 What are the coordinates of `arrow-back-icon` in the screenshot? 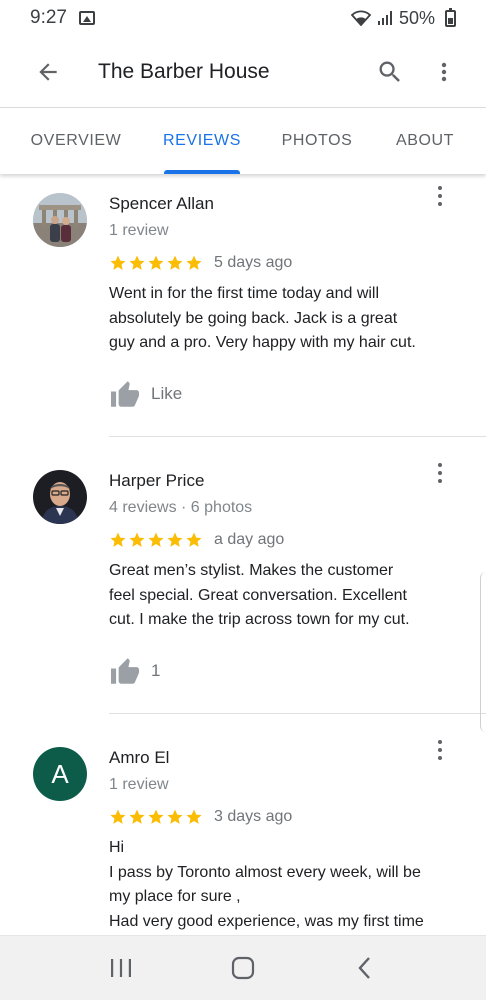 It's located at (48, 71).